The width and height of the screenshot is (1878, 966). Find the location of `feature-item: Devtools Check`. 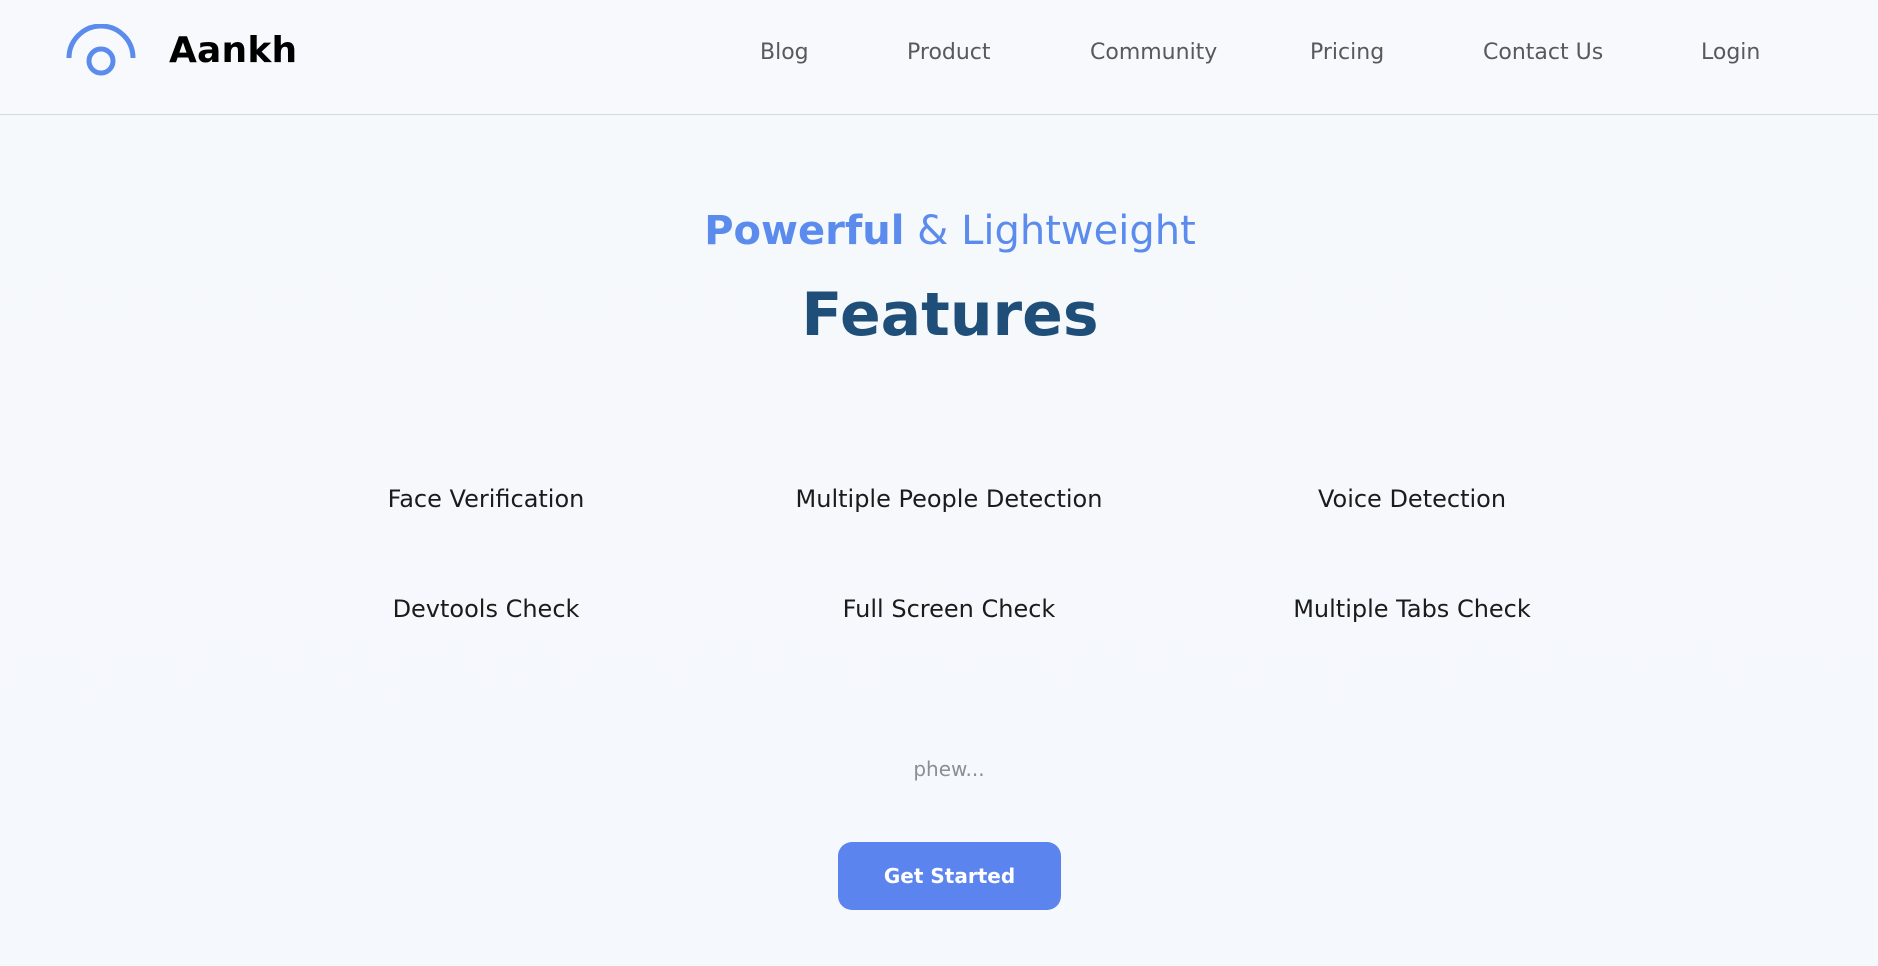

feature-item: Devtools Check is located at coordinates (486, 609).